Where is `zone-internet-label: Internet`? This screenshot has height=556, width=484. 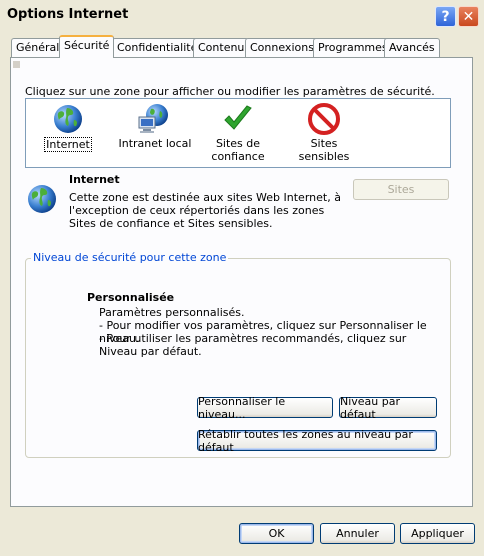 zone-internet-label: Internet is located at coordinates (68, 144).